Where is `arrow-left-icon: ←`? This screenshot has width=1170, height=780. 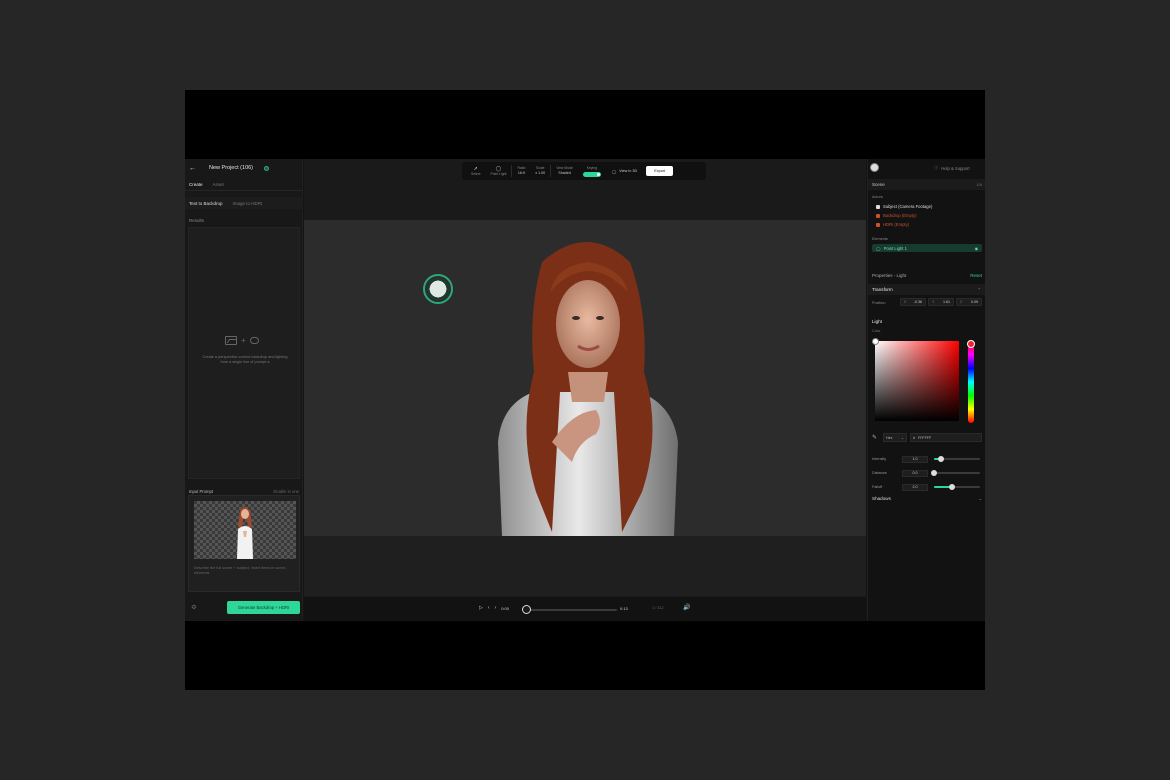
arrow-left-icon: ← is located at coordinates (192, 168).